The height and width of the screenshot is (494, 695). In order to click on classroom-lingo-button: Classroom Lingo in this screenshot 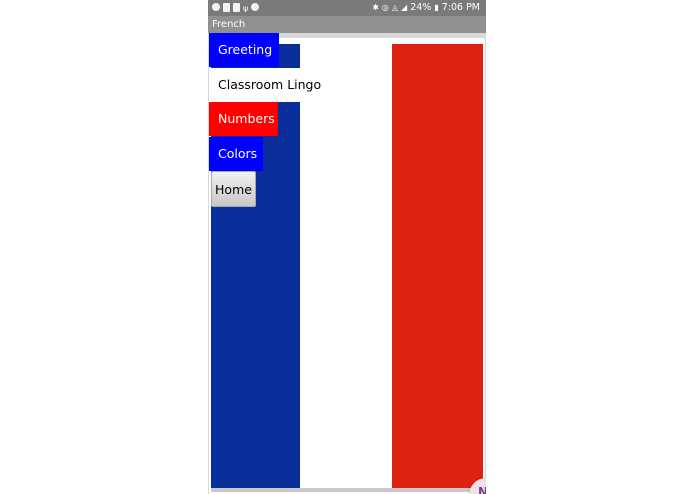, I will do `click(265, 85)`.